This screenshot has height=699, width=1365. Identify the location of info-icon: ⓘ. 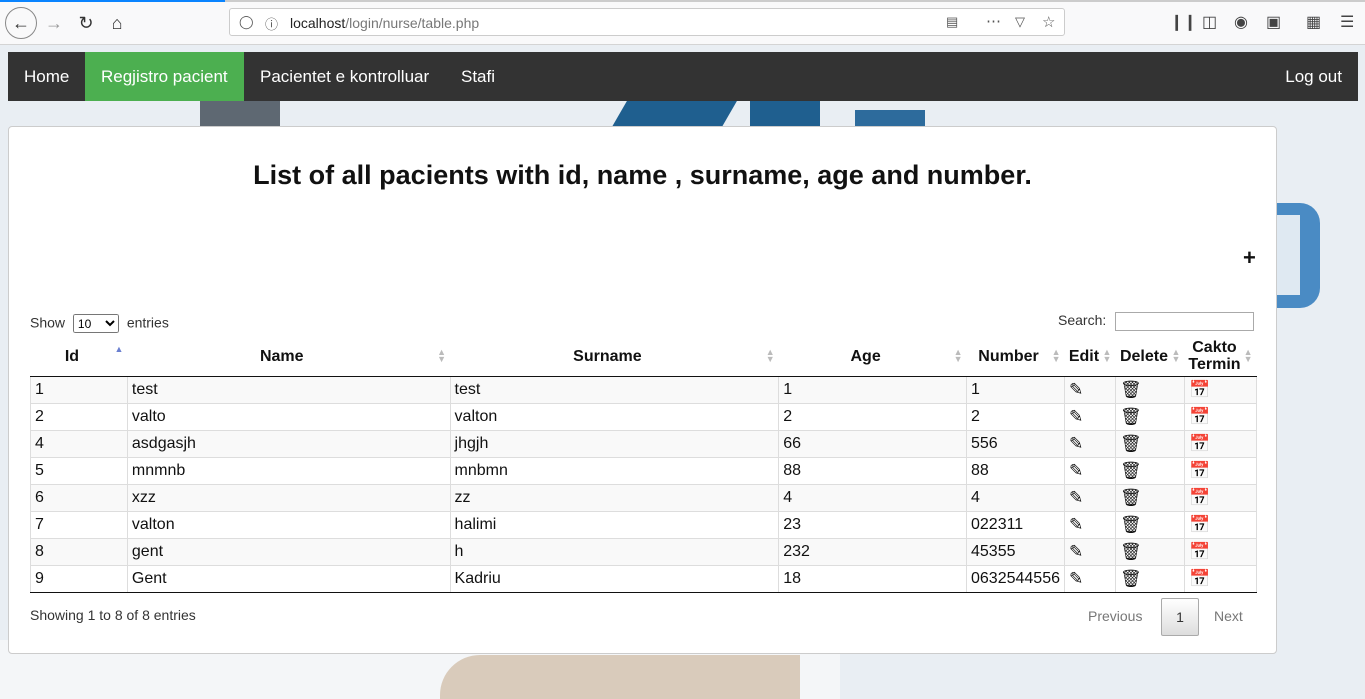
(271, 23).